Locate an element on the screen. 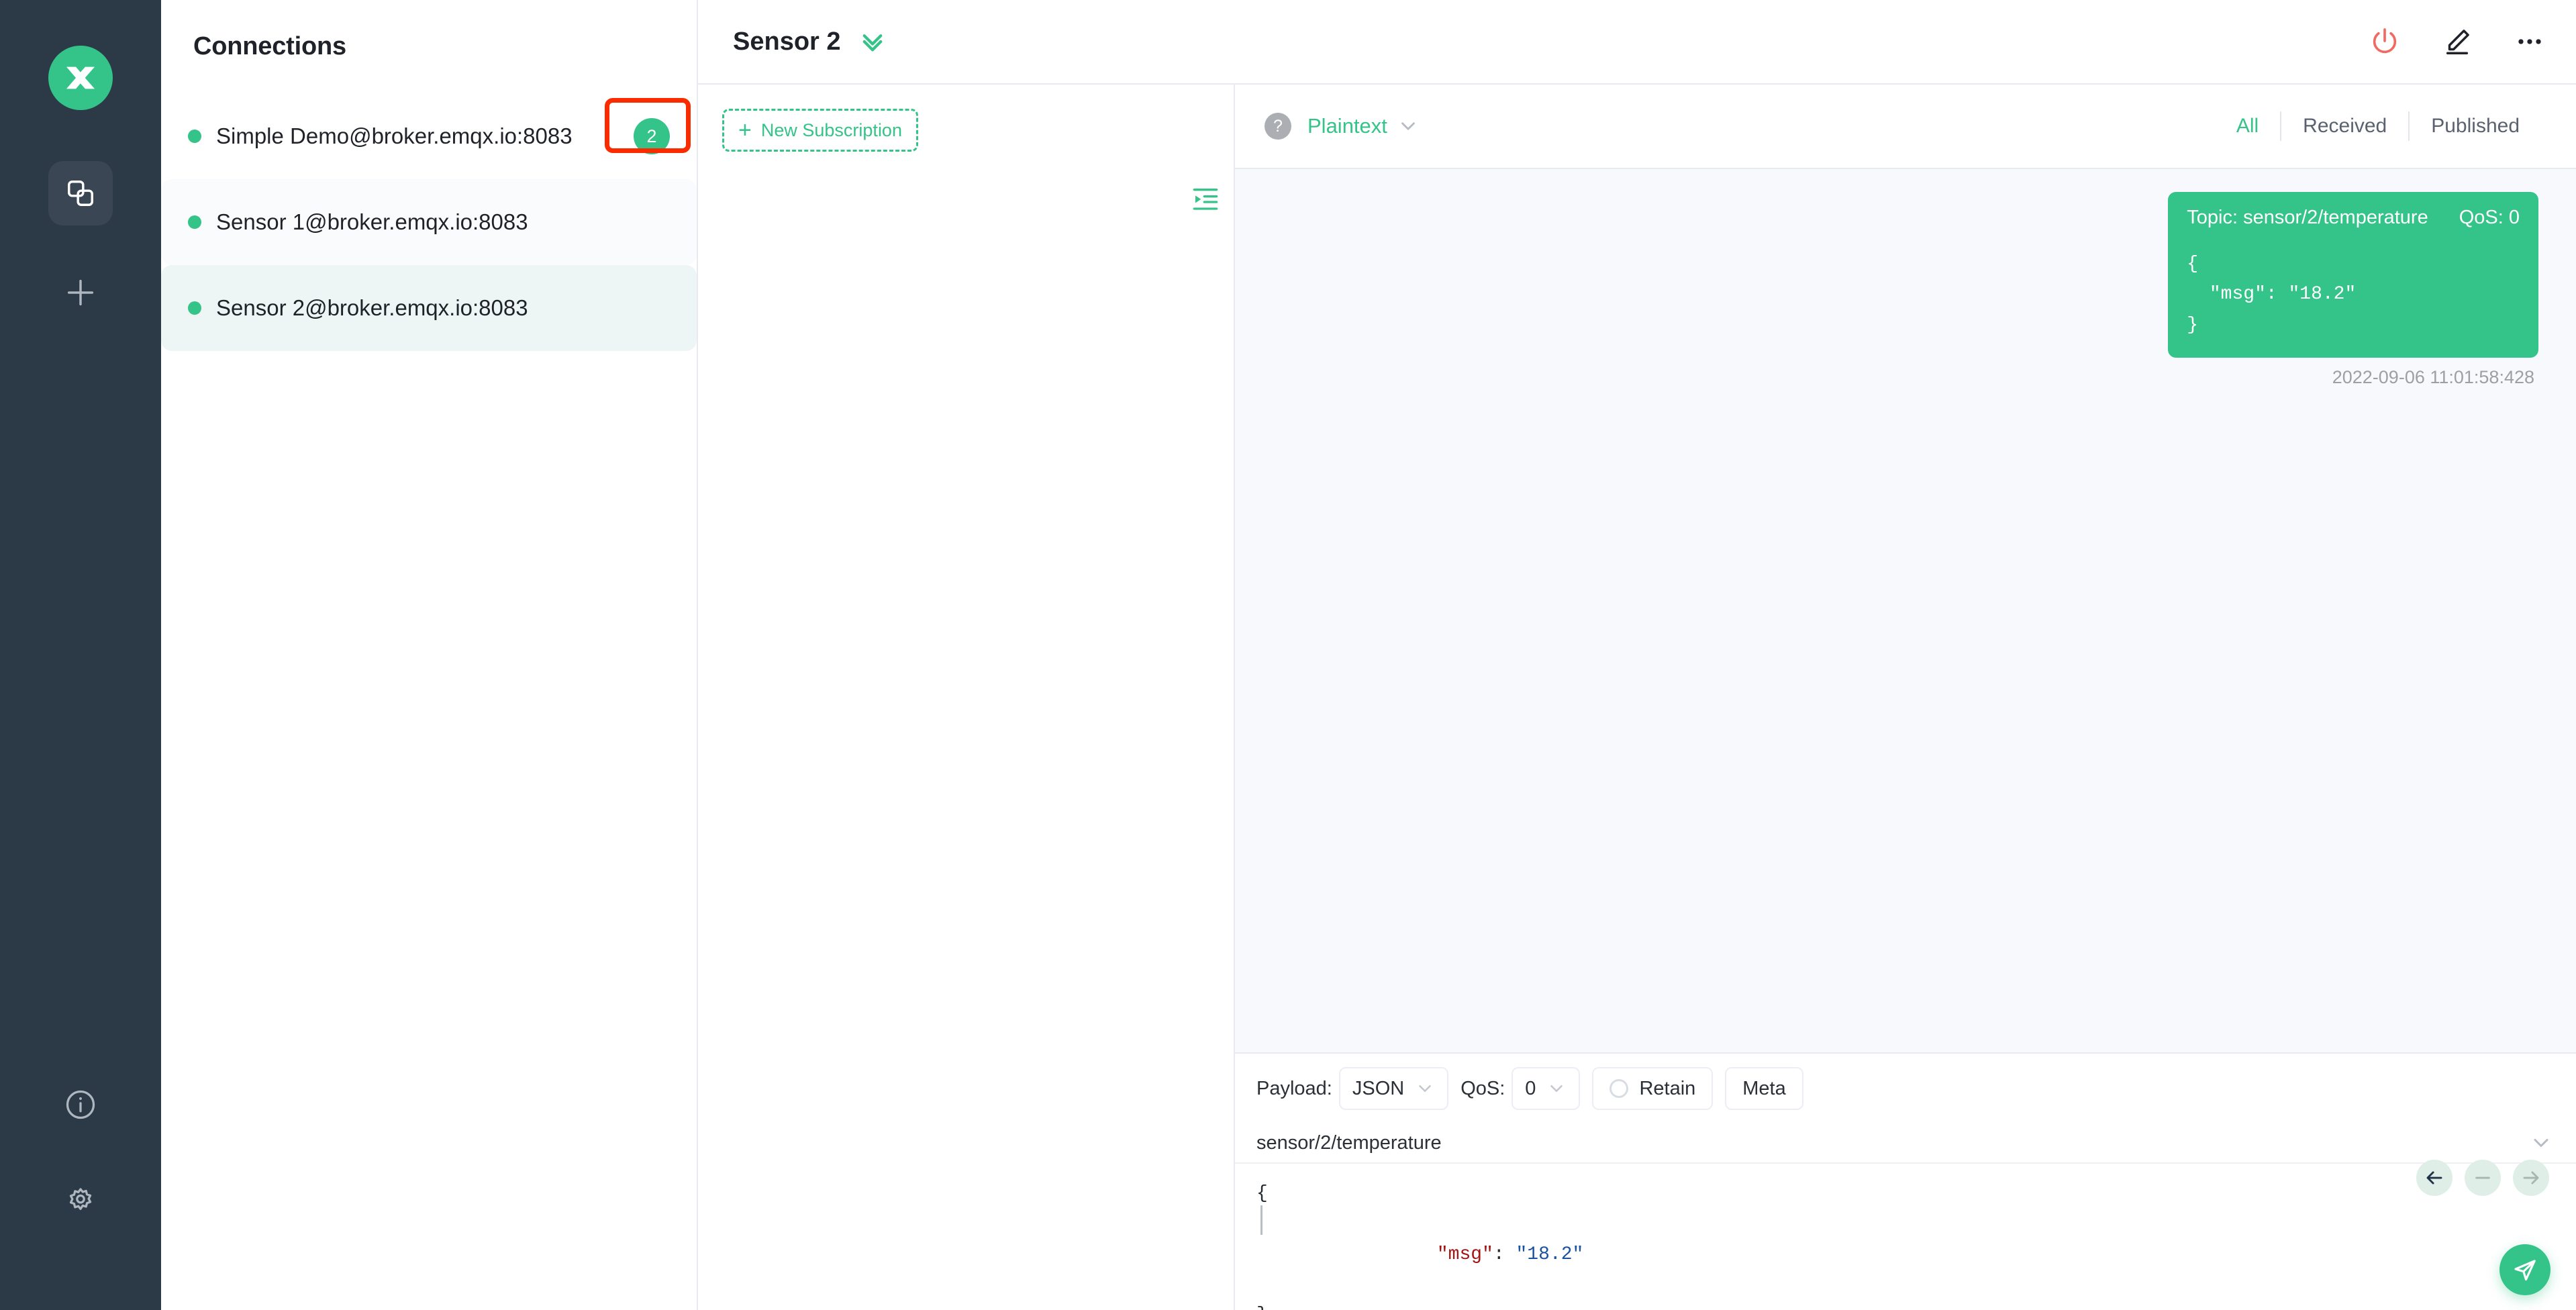 The height and width of the screenshot is (1310, 2576). payload-format-value: Plaintext is located at coordinates (1347, 126).